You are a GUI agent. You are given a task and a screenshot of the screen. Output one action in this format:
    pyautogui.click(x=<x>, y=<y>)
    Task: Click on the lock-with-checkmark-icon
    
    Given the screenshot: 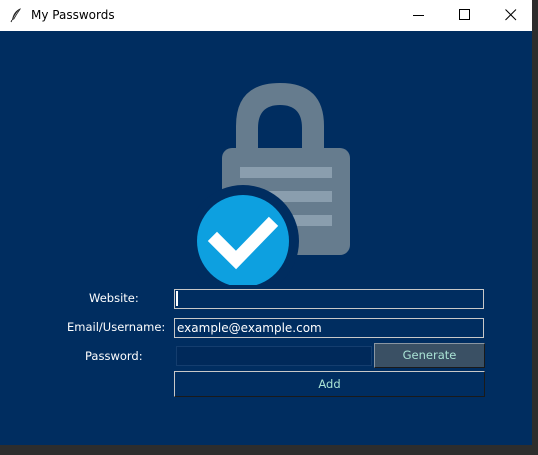 What is the action you would take?
    pyautogui.click(x=272, y=184)
    